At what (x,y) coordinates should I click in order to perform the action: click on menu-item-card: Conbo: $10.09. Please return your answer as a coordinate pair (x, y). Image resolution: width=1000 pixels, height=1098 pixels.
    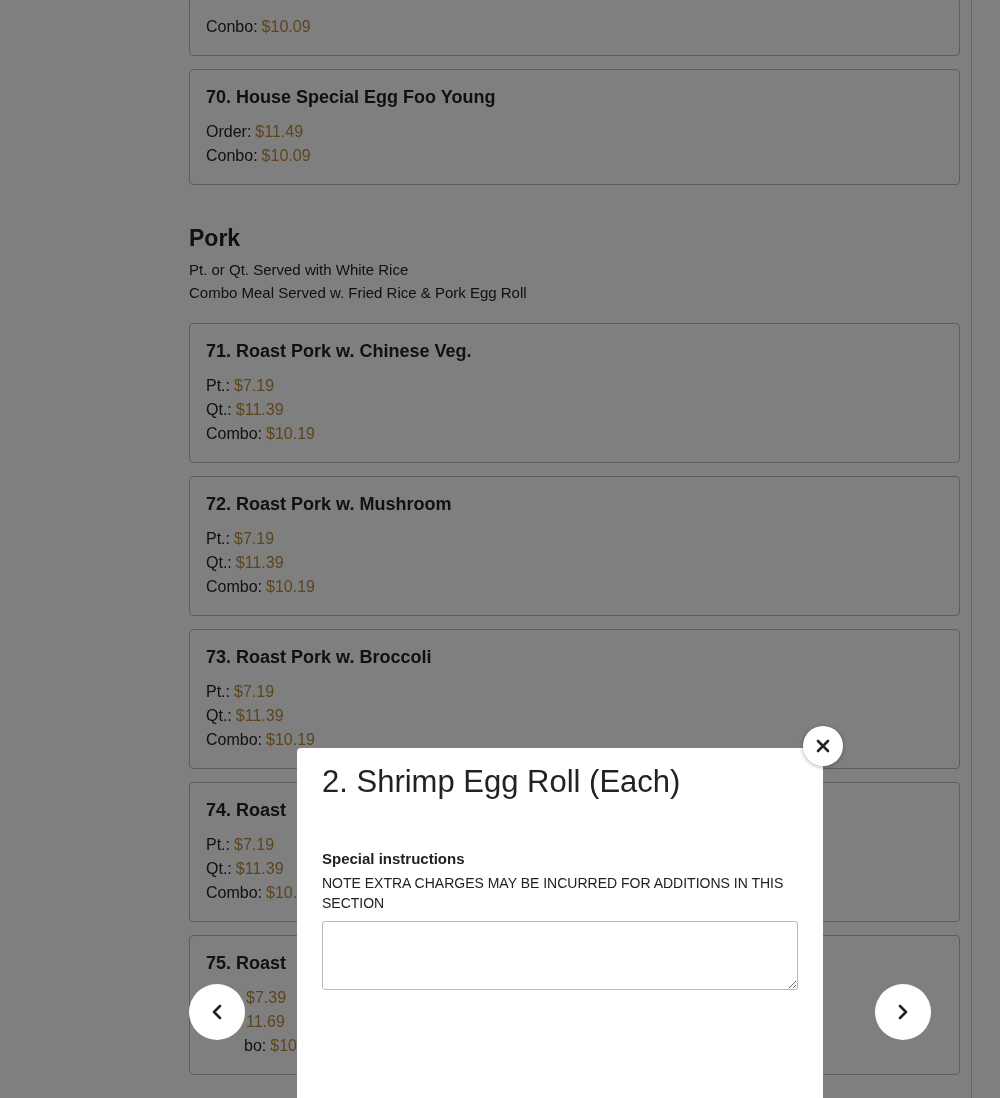
    Looking at the image, I should click on (574, 28).